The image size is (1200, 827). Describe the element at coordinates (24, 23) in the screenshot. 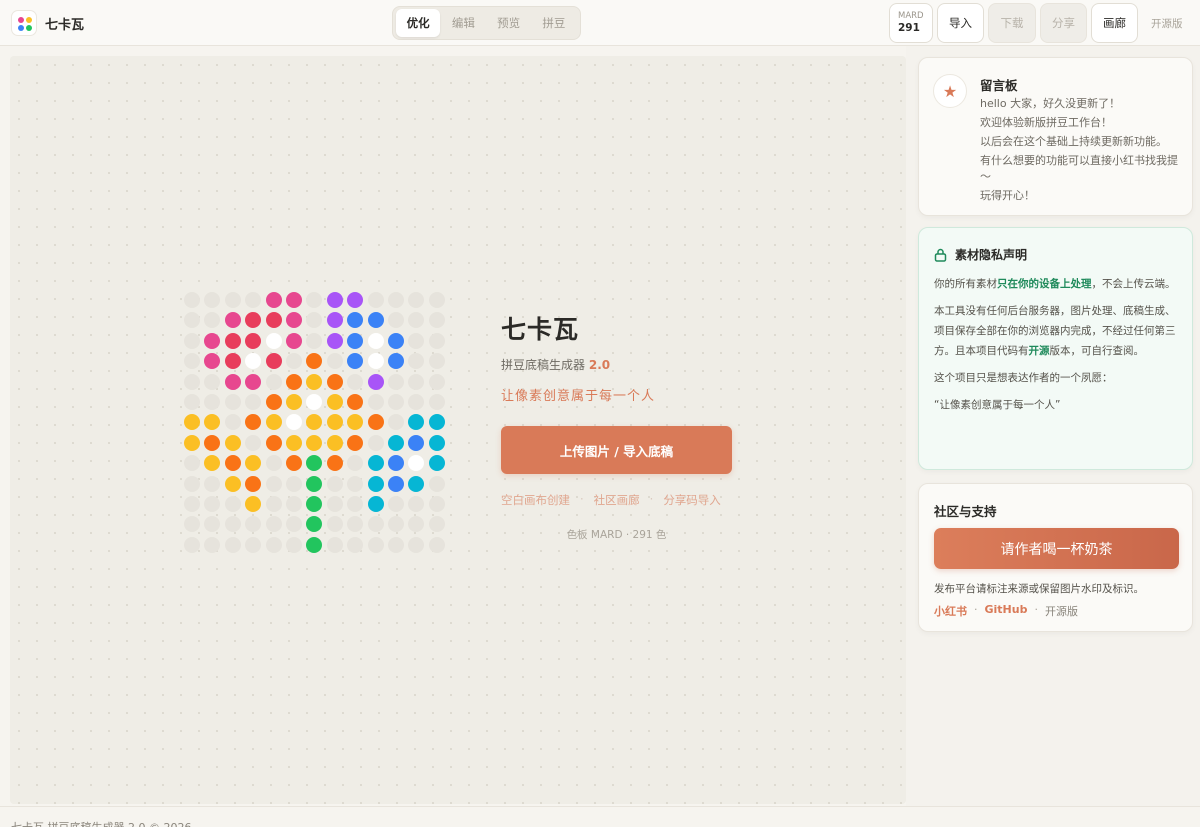

I see `app-logo-icon` at that location.